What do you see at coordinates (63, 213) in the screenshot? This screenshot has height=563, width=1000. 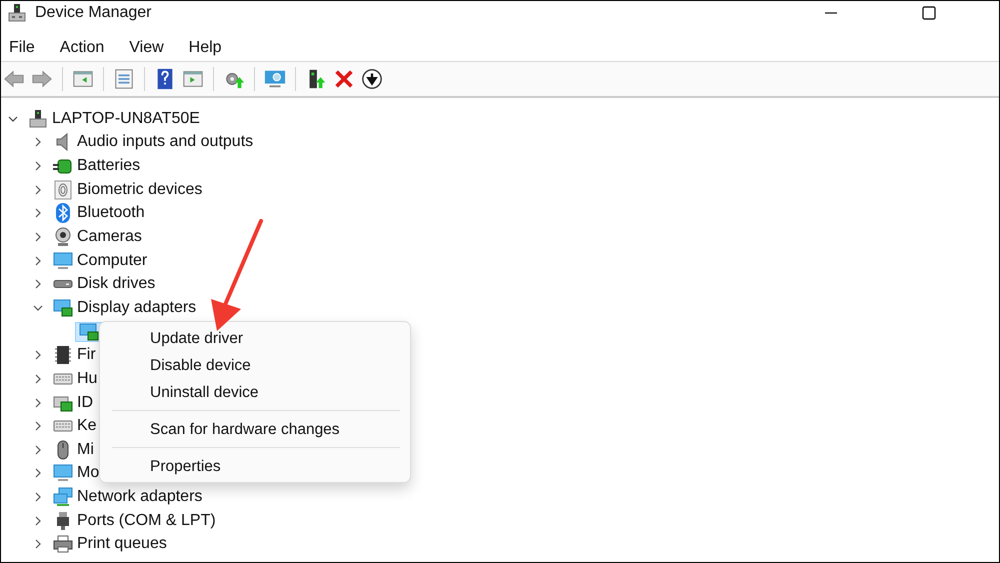 I see `bluetooth-icon` at bounding box center [63, 213].